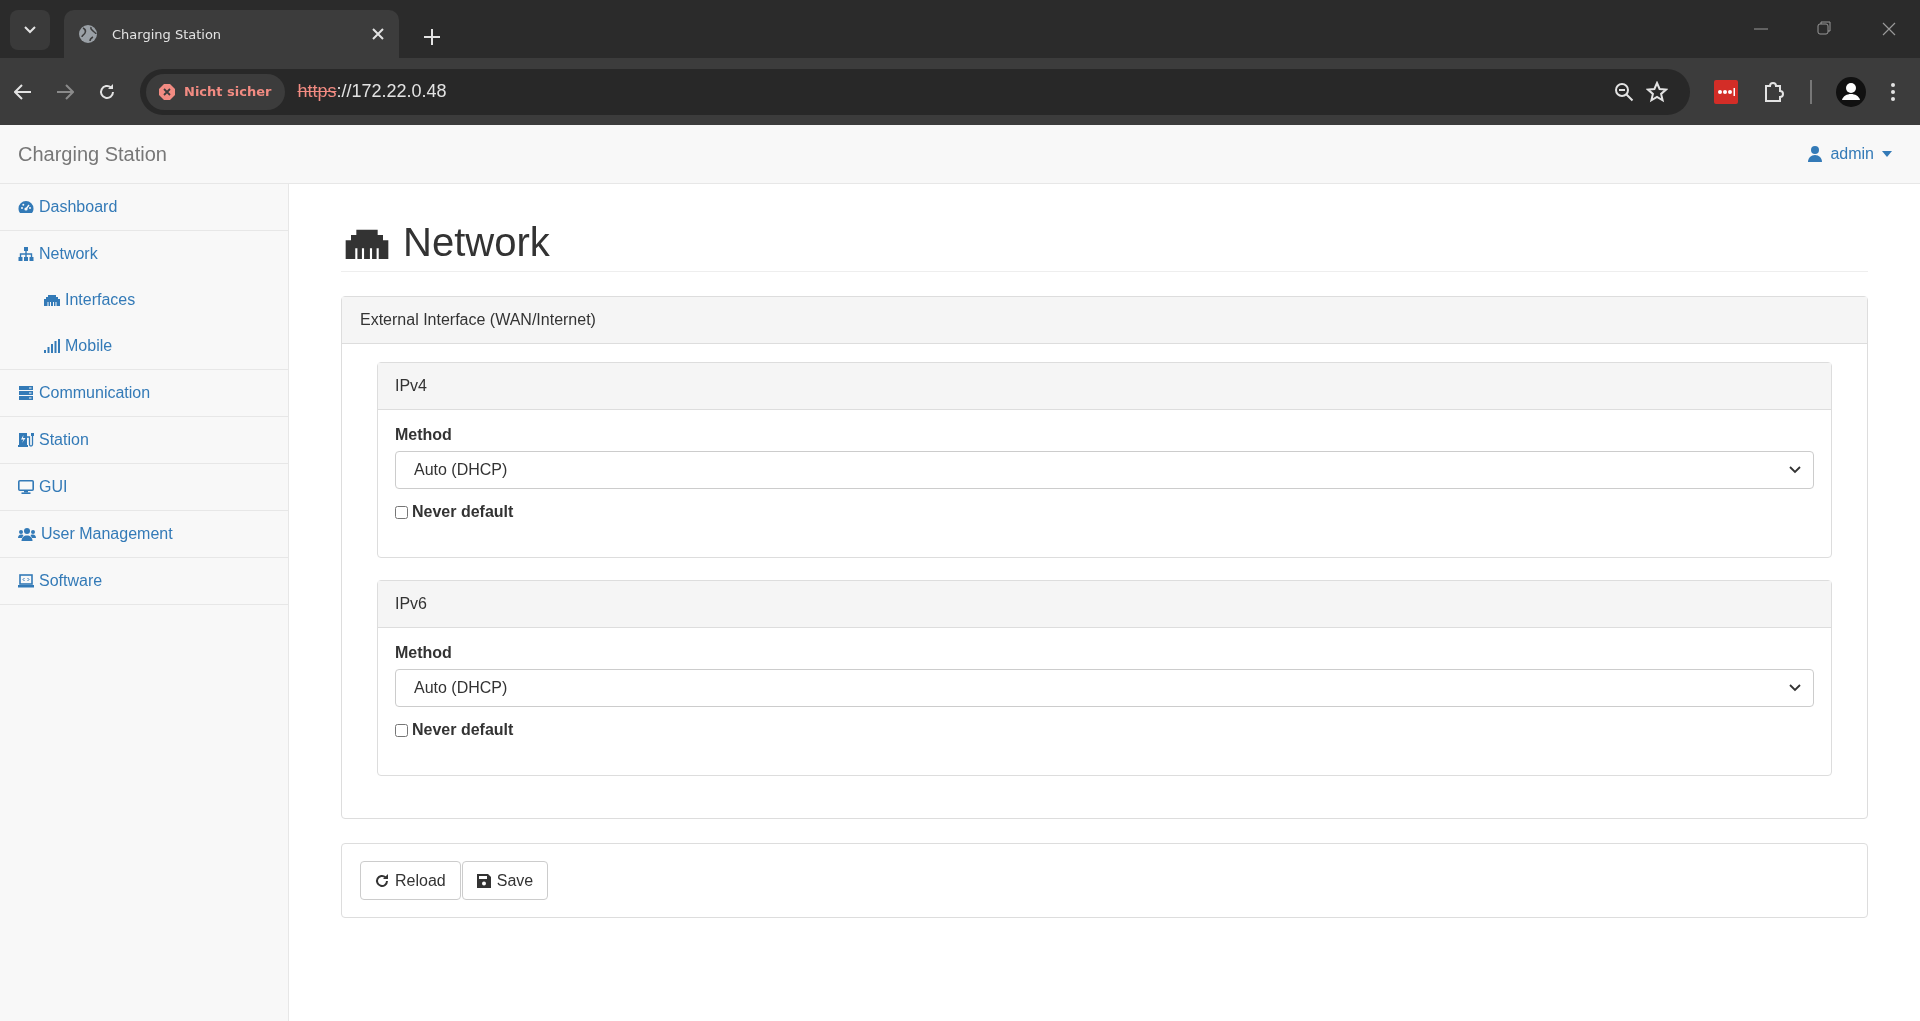  Describe the element at coordinates (27, 534) in the screenshot. I see `users-icon` at that location.